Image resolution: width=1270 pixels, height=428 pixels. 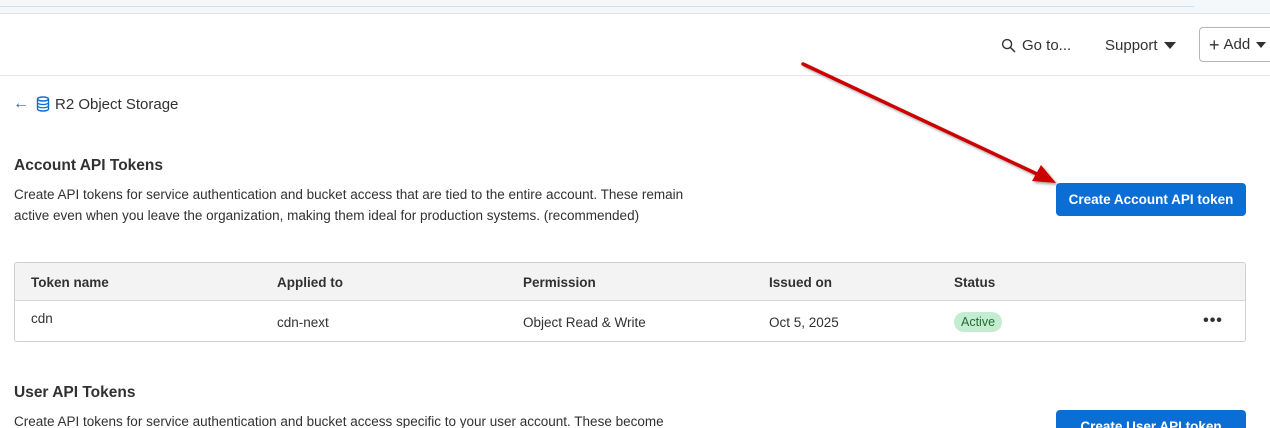 What do you see at coordinates (635, 45) in the screenshot?
I see `top-header: Go to... Support + Add` at bounding box center [635, 45].